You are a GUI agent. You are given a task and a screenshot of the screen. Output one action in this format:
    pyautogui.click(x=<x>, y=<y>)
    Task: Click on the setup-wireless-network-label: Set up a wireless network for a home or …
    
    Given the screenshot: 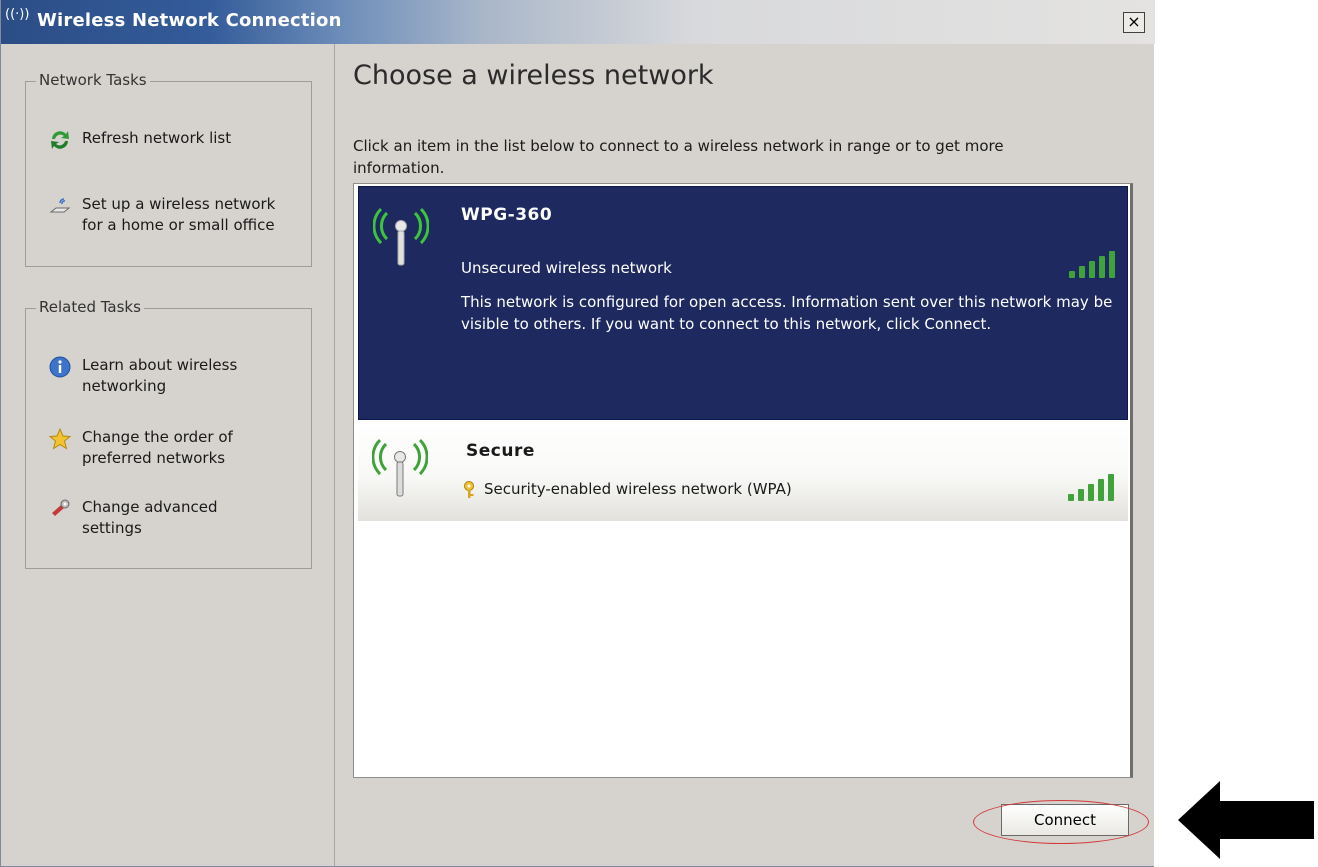 What is the action you would take?
    pyautogui.click(x=179, y=214)
    